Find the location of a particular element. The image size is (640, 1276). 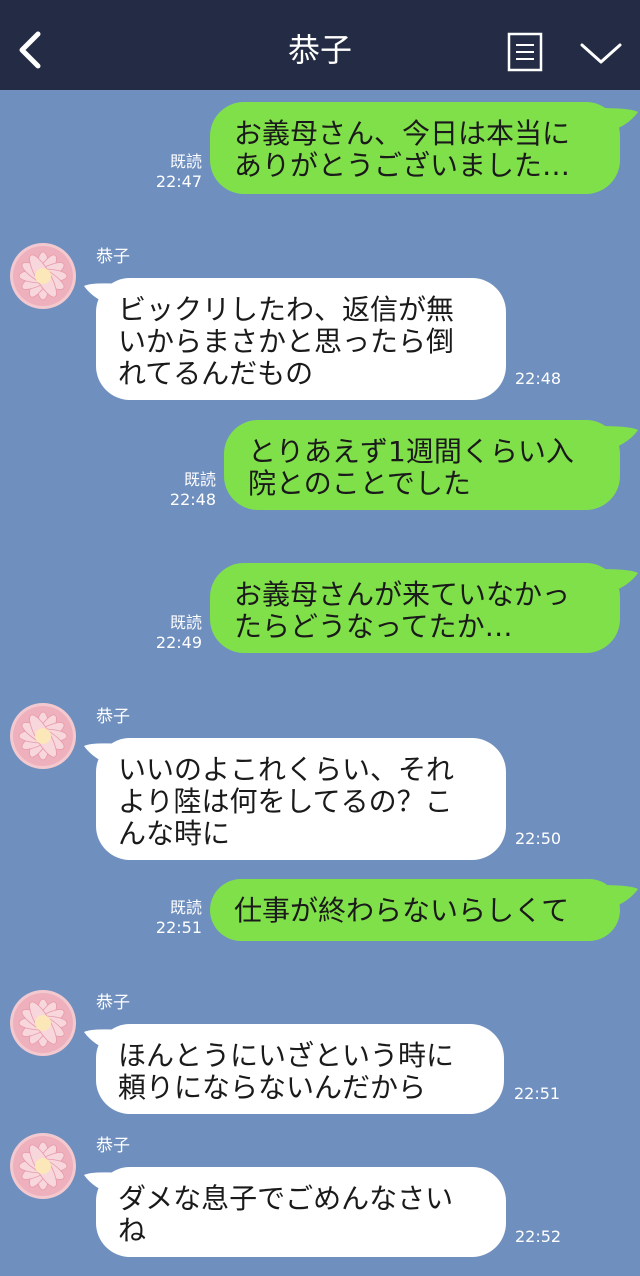

message-time: 22:52 is located at coordinates (538, 1236).